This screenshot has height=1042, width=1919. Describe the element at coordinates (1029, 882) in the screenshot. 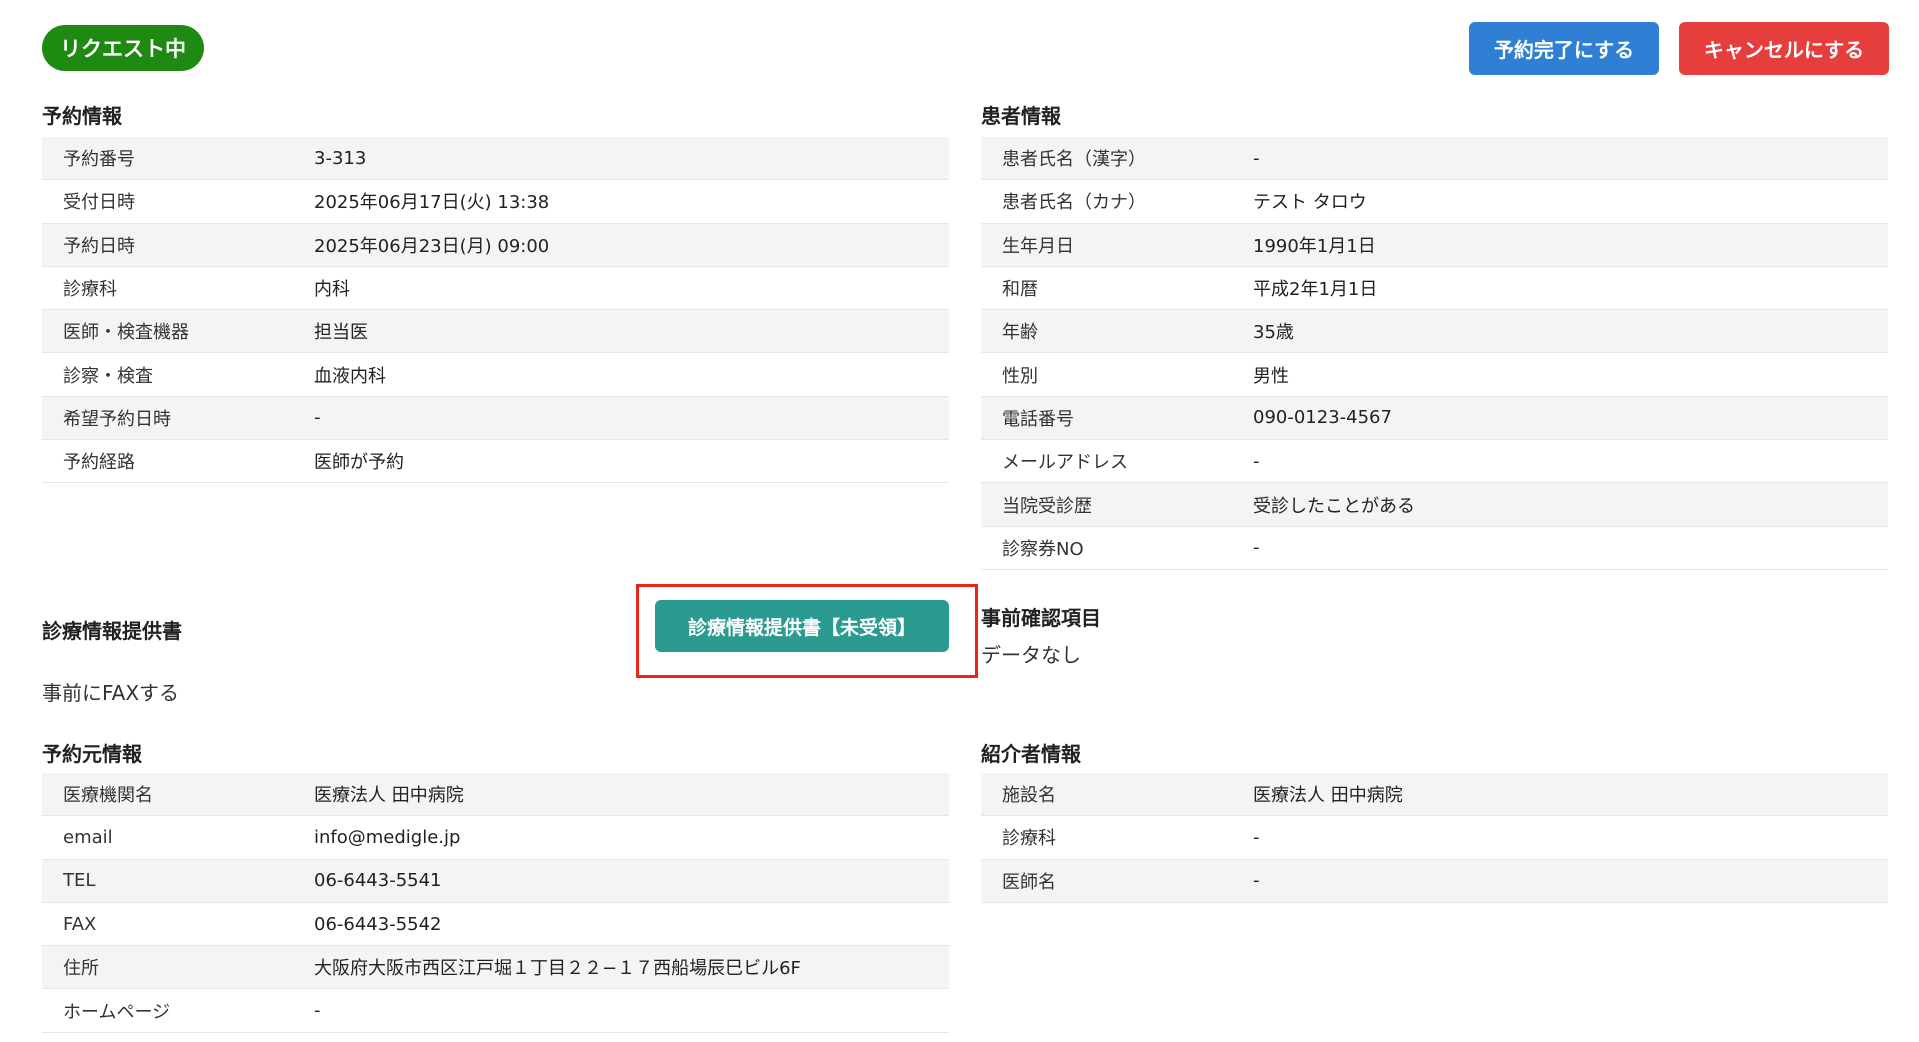

I see `row-label: 医師名` at that location.